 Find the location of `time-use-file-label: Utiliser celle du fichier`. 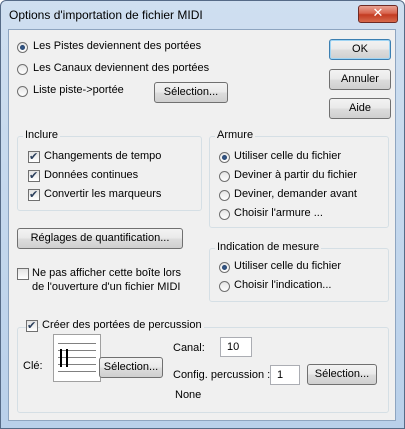

time-use-file-label: Utiliser celle du fichier is located at coordinates (287, 266).